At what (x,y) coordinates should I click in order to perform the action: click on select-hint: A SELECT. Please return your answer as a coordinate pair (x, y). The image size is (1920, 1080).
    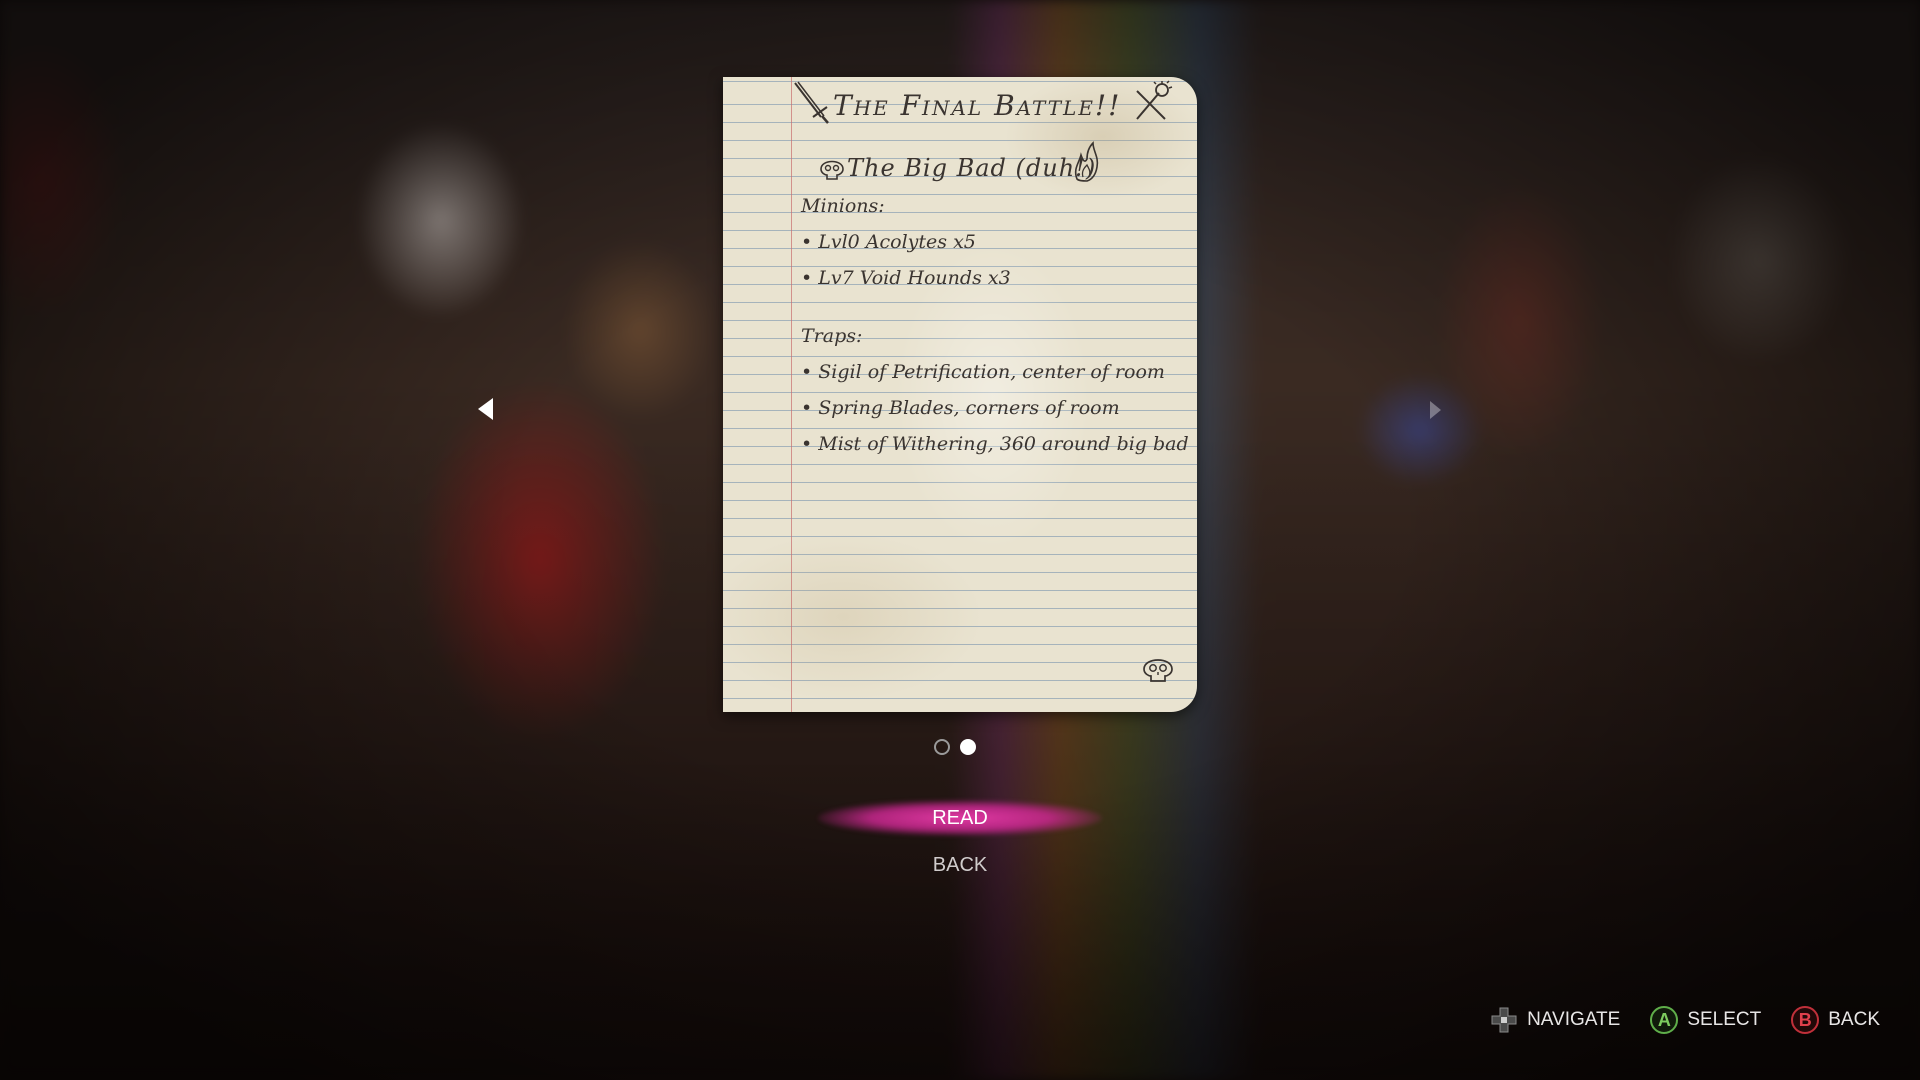
    Looking at the image, I should click on (1705, 1020).